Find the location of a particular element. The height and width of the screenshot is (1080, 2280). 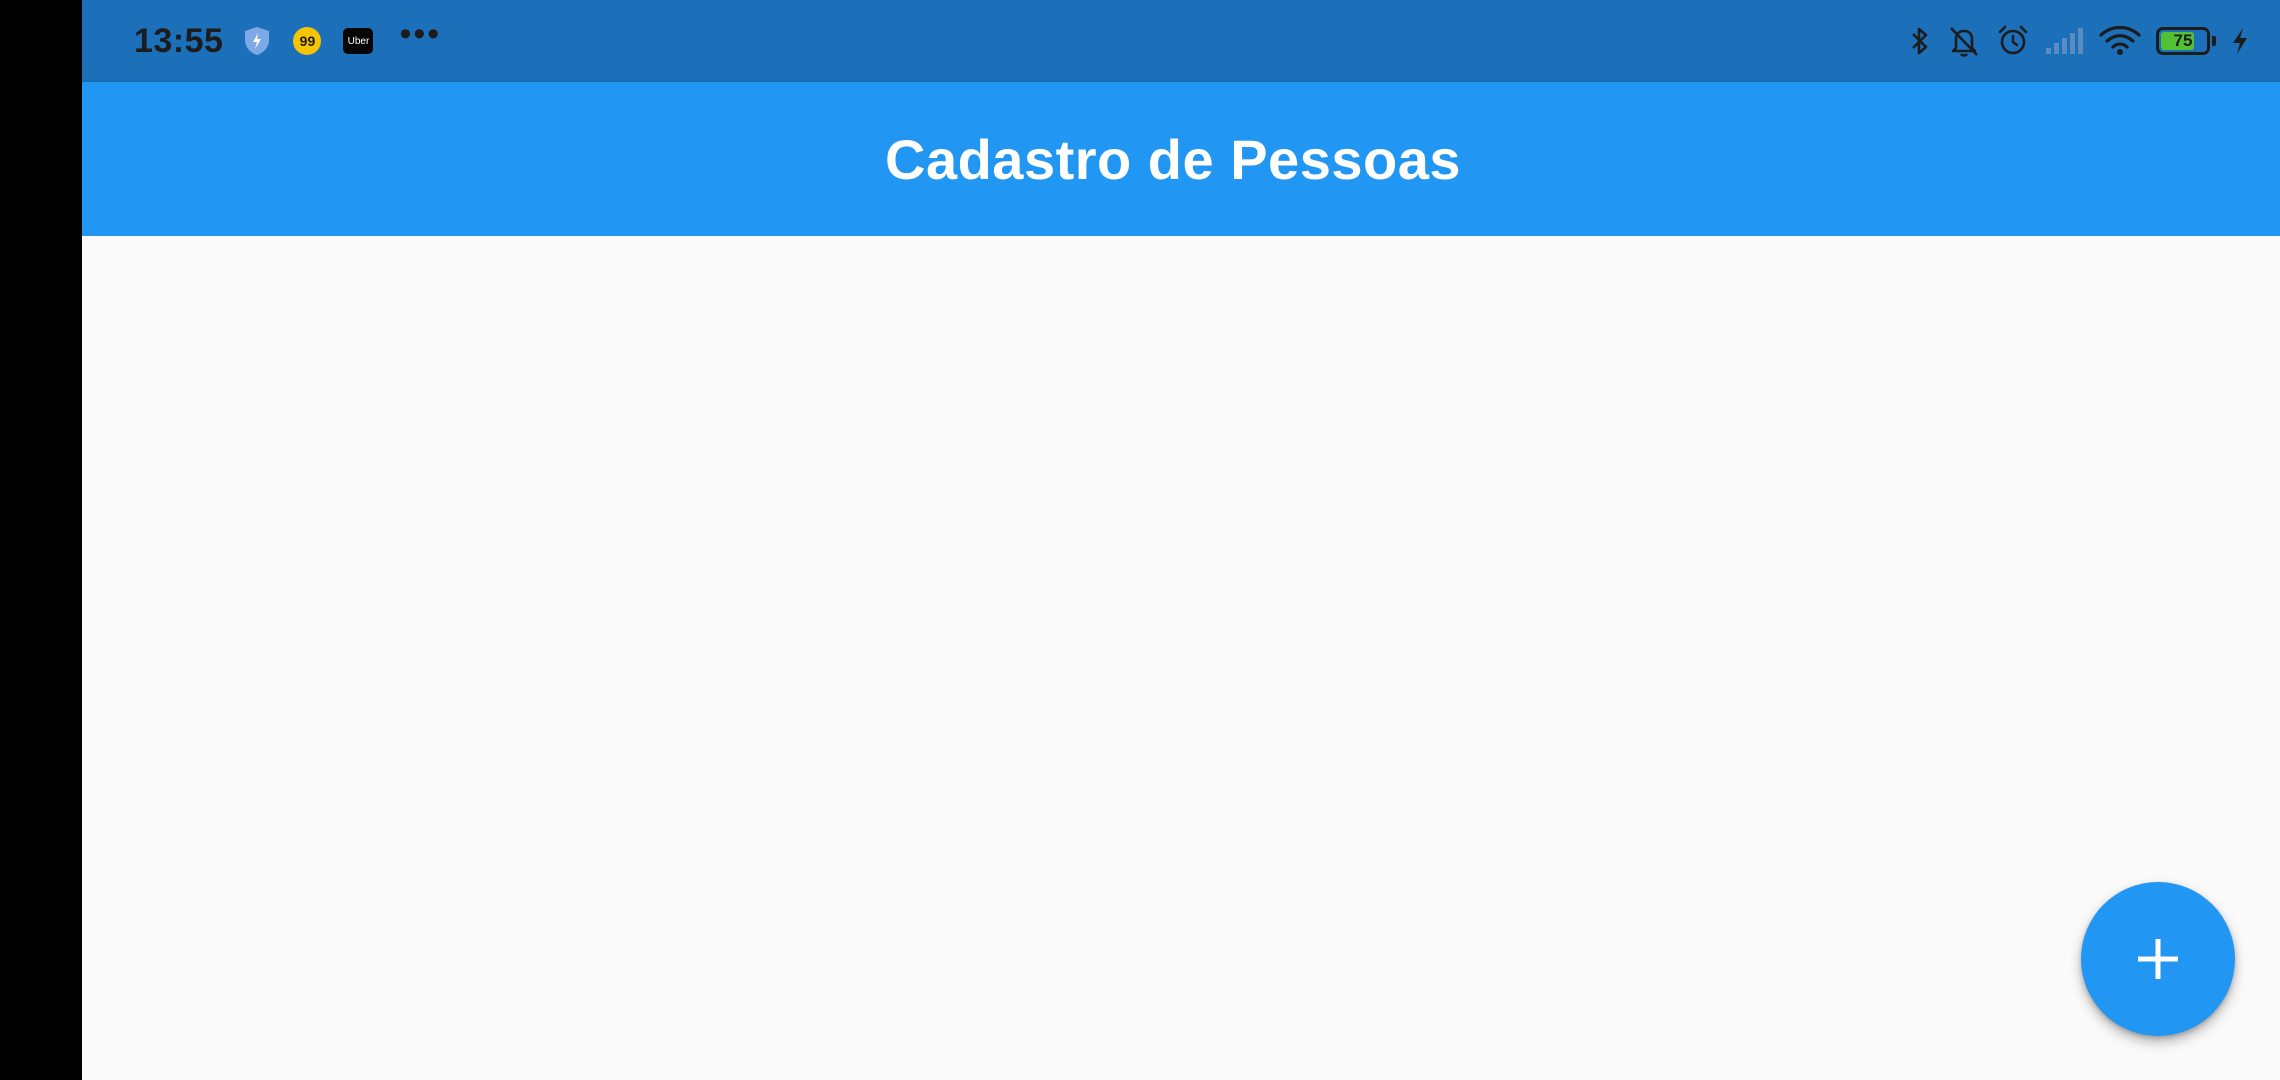

shield-icon is located at coordinates (257, 41).